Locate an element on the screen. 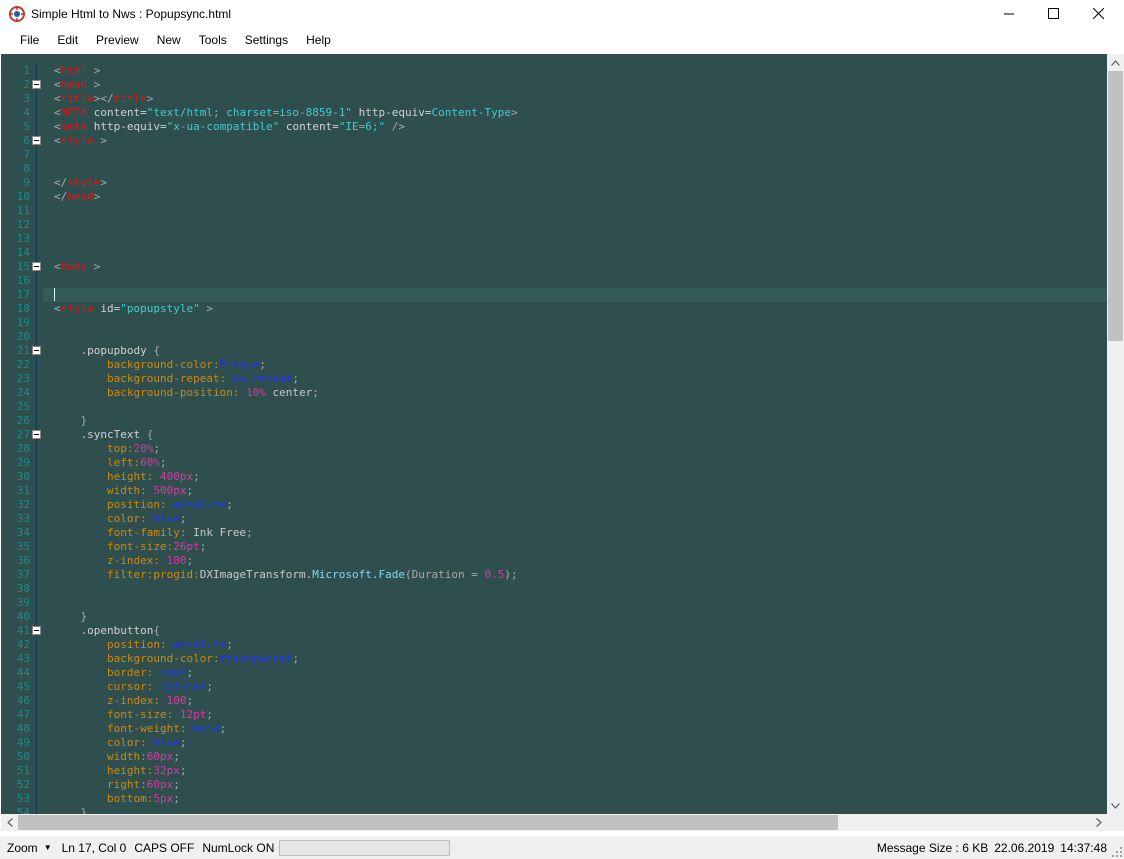  code-line: <style id="popupstyle" > is located at coordinates (133, 309).